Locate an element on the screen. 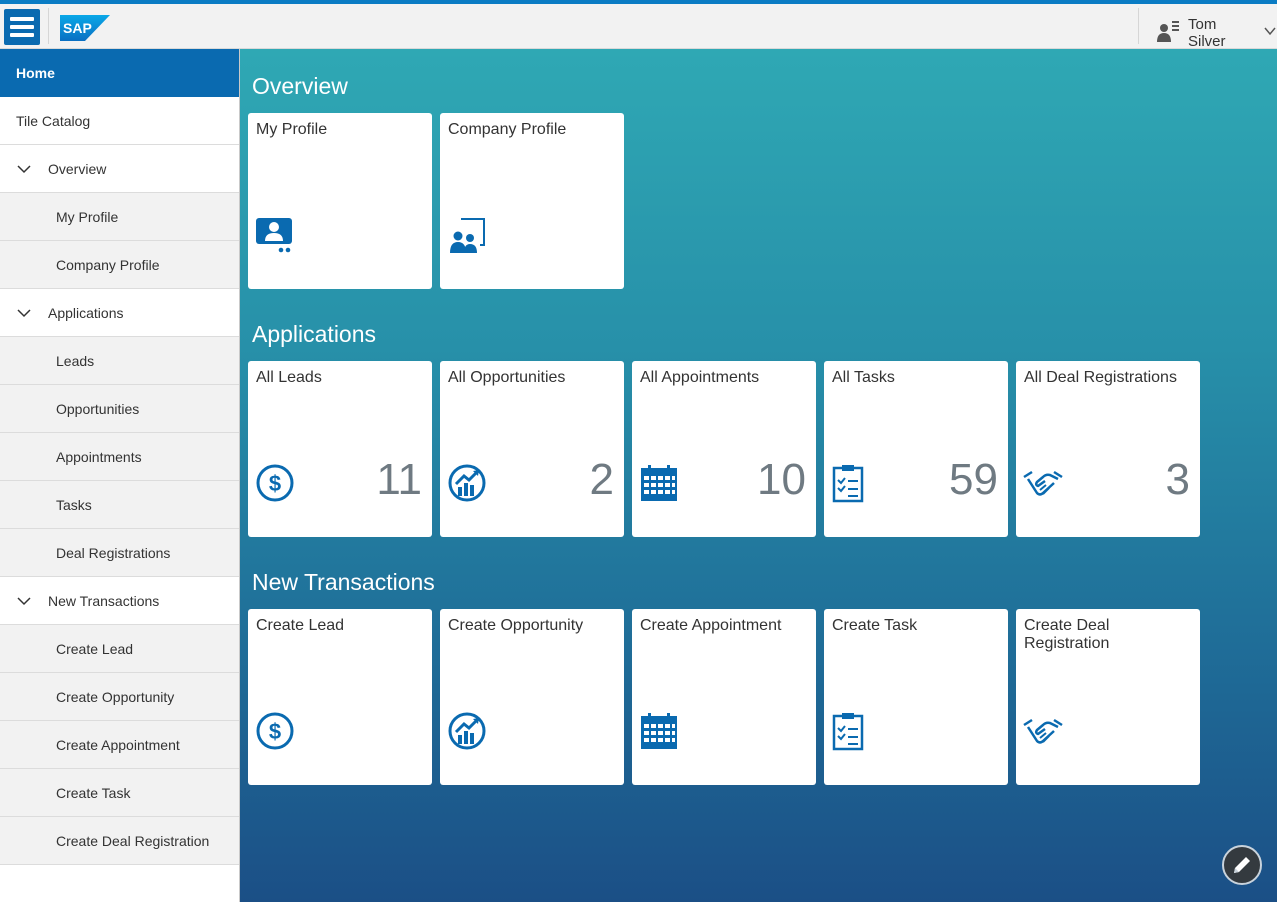 The image size is (1277, 902). company-icon is located at coordinates (467, 235).